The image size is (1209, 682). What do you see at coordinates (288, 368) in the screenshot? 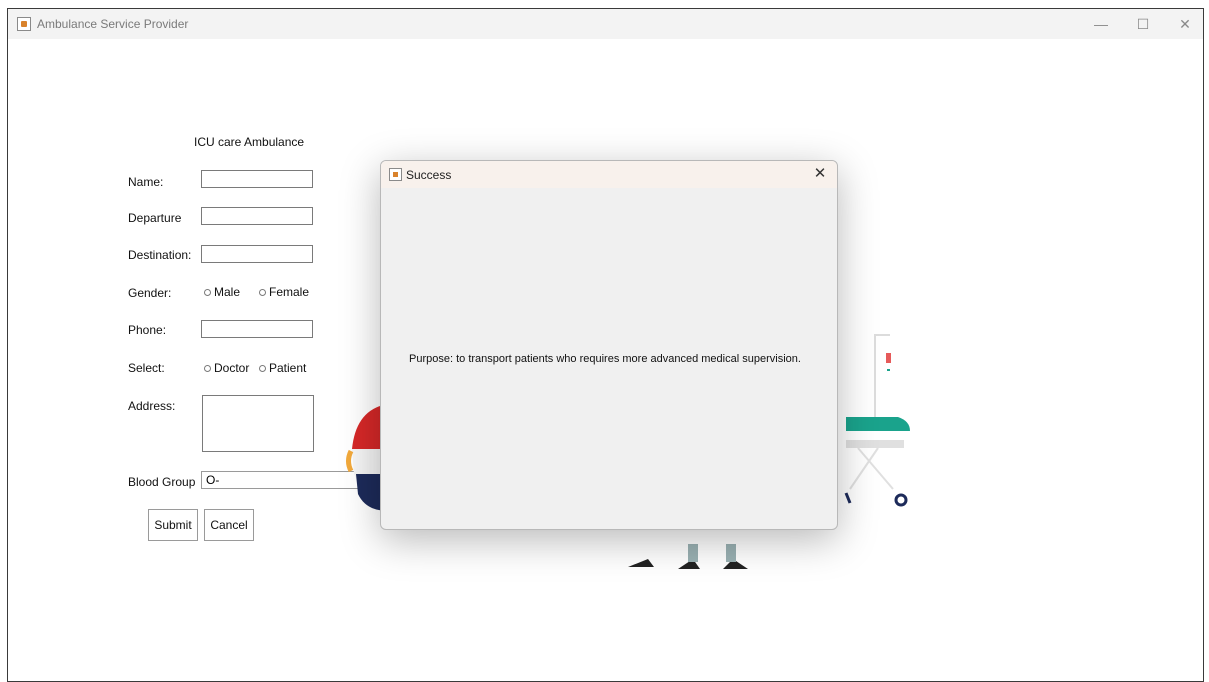
I see `select-patient-label: Patient` at bounding box center [288, 368].